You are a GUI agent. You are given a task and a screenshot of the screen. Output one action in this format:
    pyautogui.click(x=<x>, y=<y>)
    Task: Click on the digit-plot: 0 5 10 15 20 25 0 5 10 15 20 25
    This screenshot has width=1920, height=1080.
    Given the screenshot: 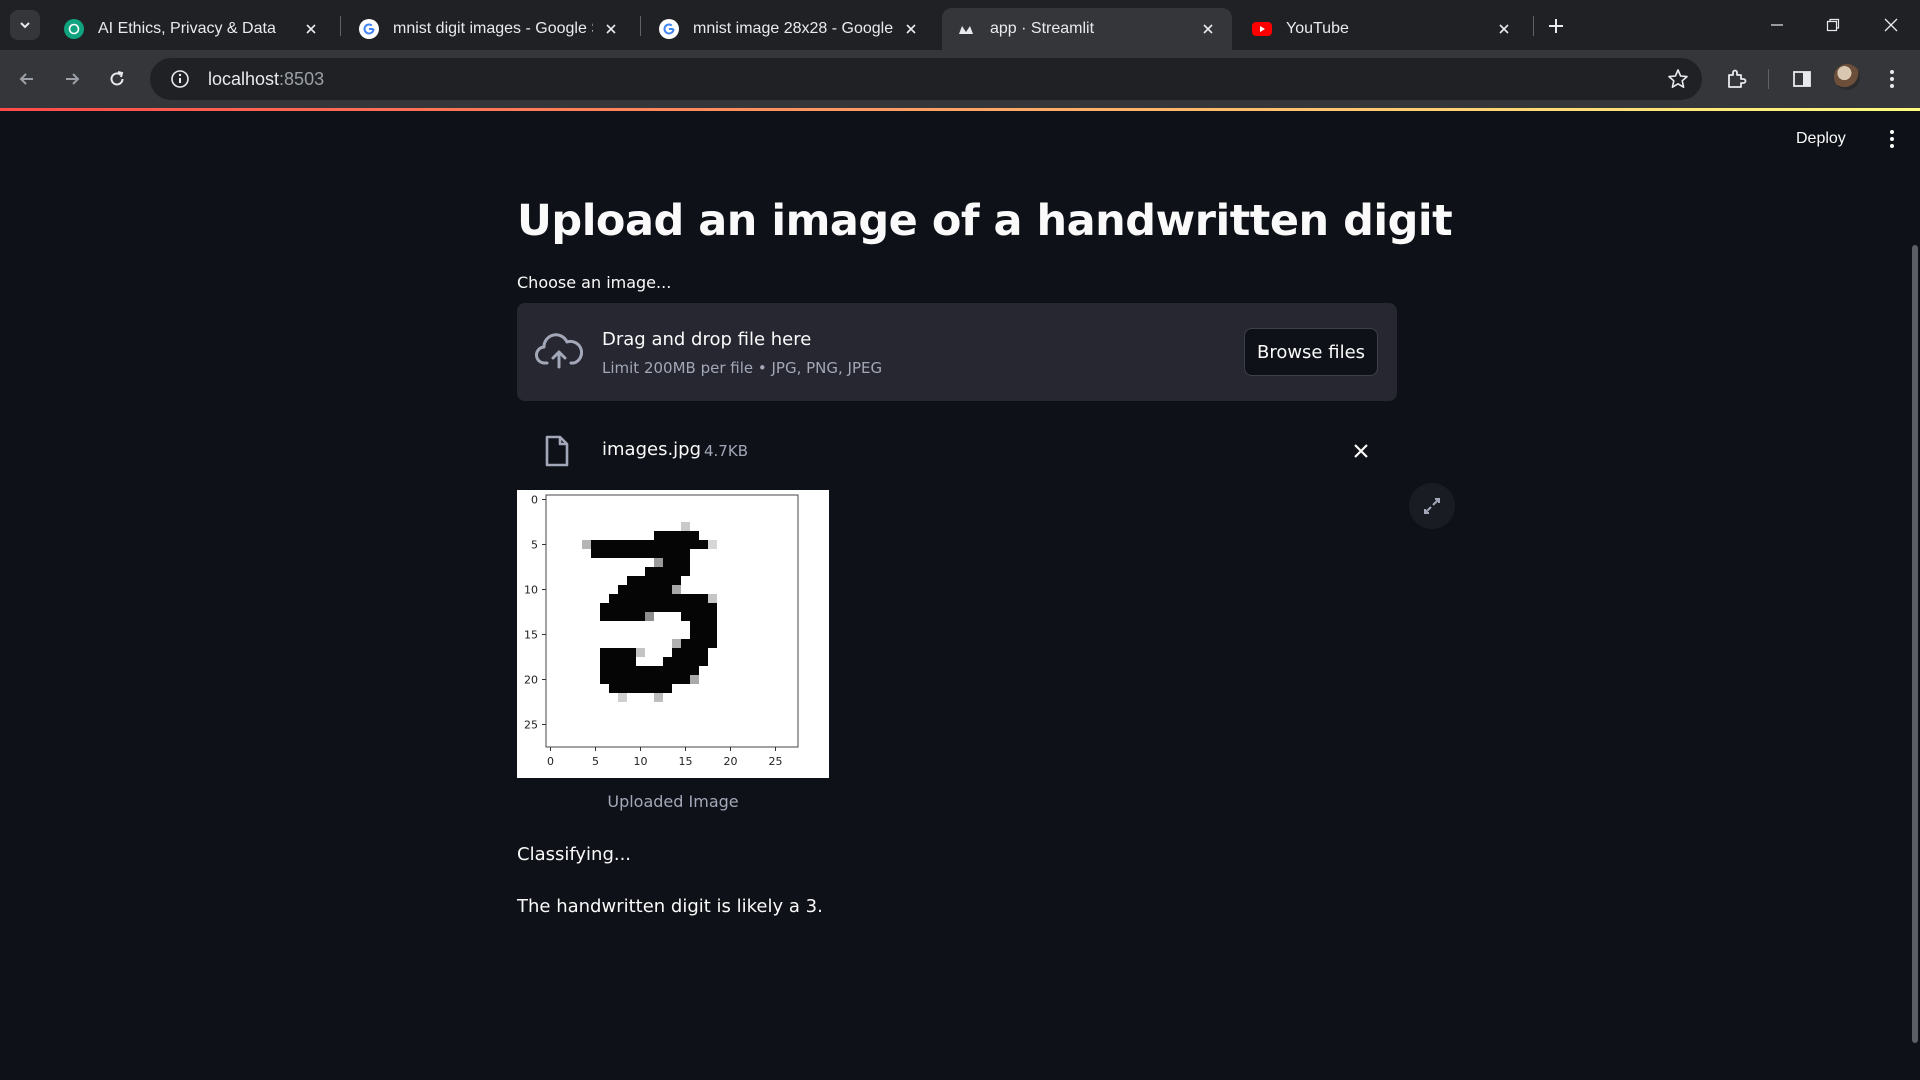 What is the action you would take?
    pyautogui.click(x=661, y=631)
    